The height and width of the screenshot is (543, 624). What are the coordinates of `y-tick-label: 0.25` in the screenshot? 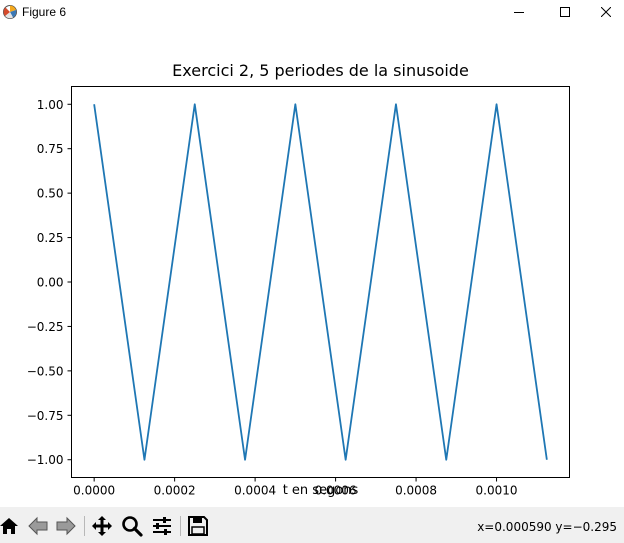 It's located at (50, 238).